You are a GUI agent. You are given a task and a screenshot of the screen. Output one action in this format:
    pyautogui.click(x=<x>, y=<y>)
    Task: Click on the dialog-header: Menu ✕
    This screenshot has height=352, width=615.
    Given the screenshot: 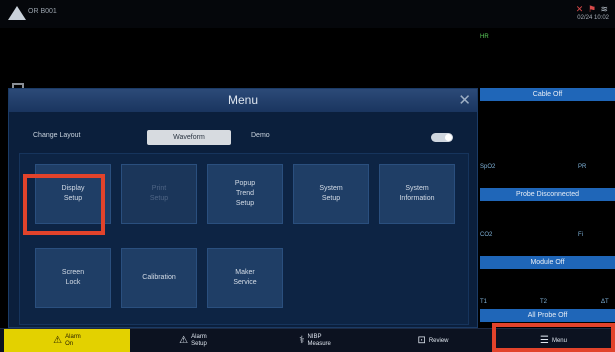 What is the action you would take?
    pyautogui.click(x=243, y=100)
    